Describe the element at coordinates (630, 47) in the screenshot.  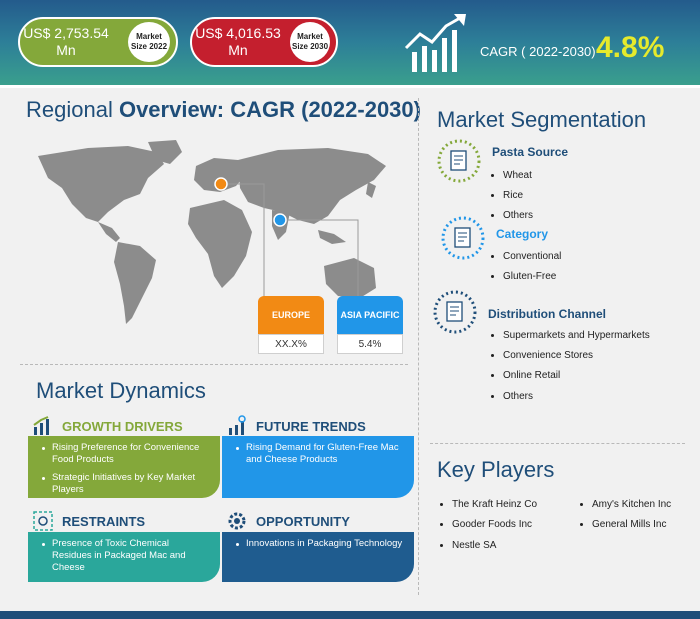
I see `cagr-value: 4.8%` at that location.